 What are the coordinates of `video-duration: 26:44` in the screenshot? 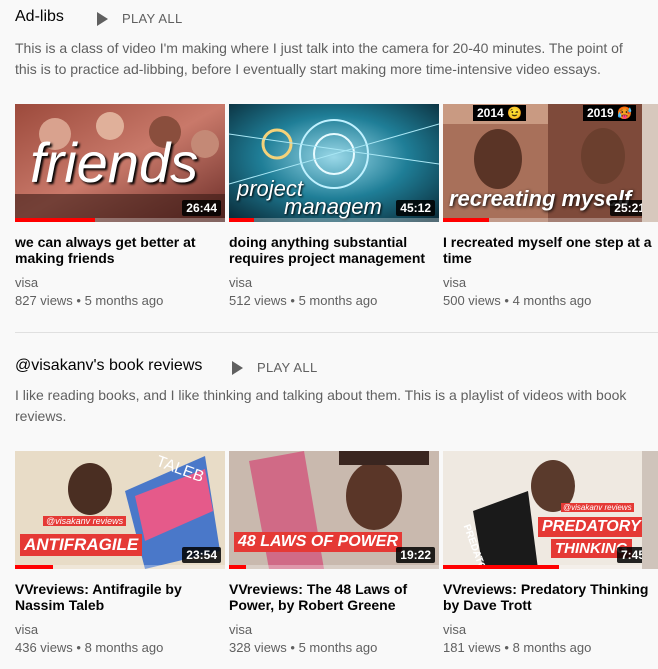 It's located at (201, 208).